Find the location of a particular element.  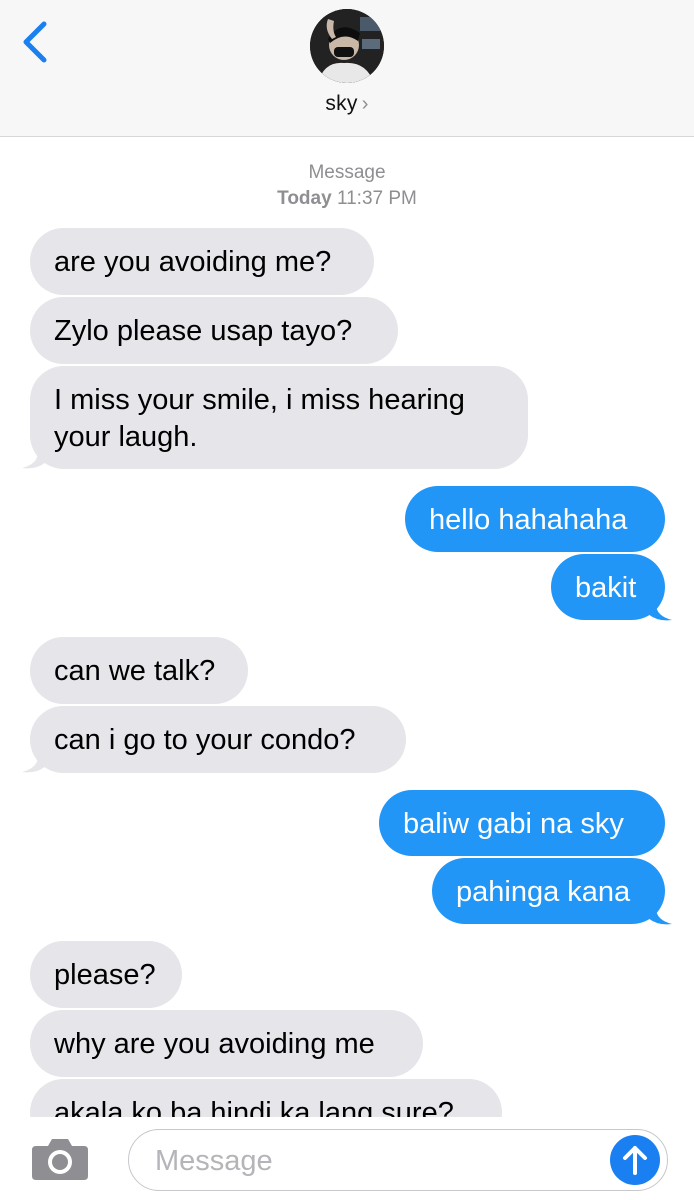

message-text: baliw gabi na sky is located at coordinates (513, 824).